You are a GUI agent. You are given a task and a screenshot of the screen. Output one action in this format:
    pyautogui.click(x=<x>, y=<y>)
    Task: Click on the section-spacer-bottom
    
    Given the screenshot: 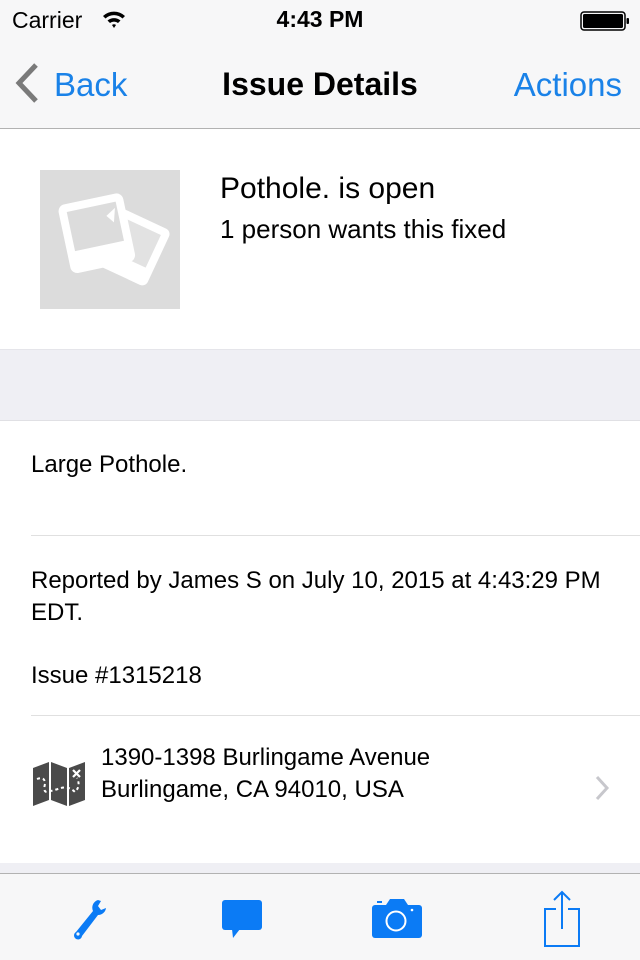 What is the action you would take?
    pyautogui.click(x=320, y=868)
    